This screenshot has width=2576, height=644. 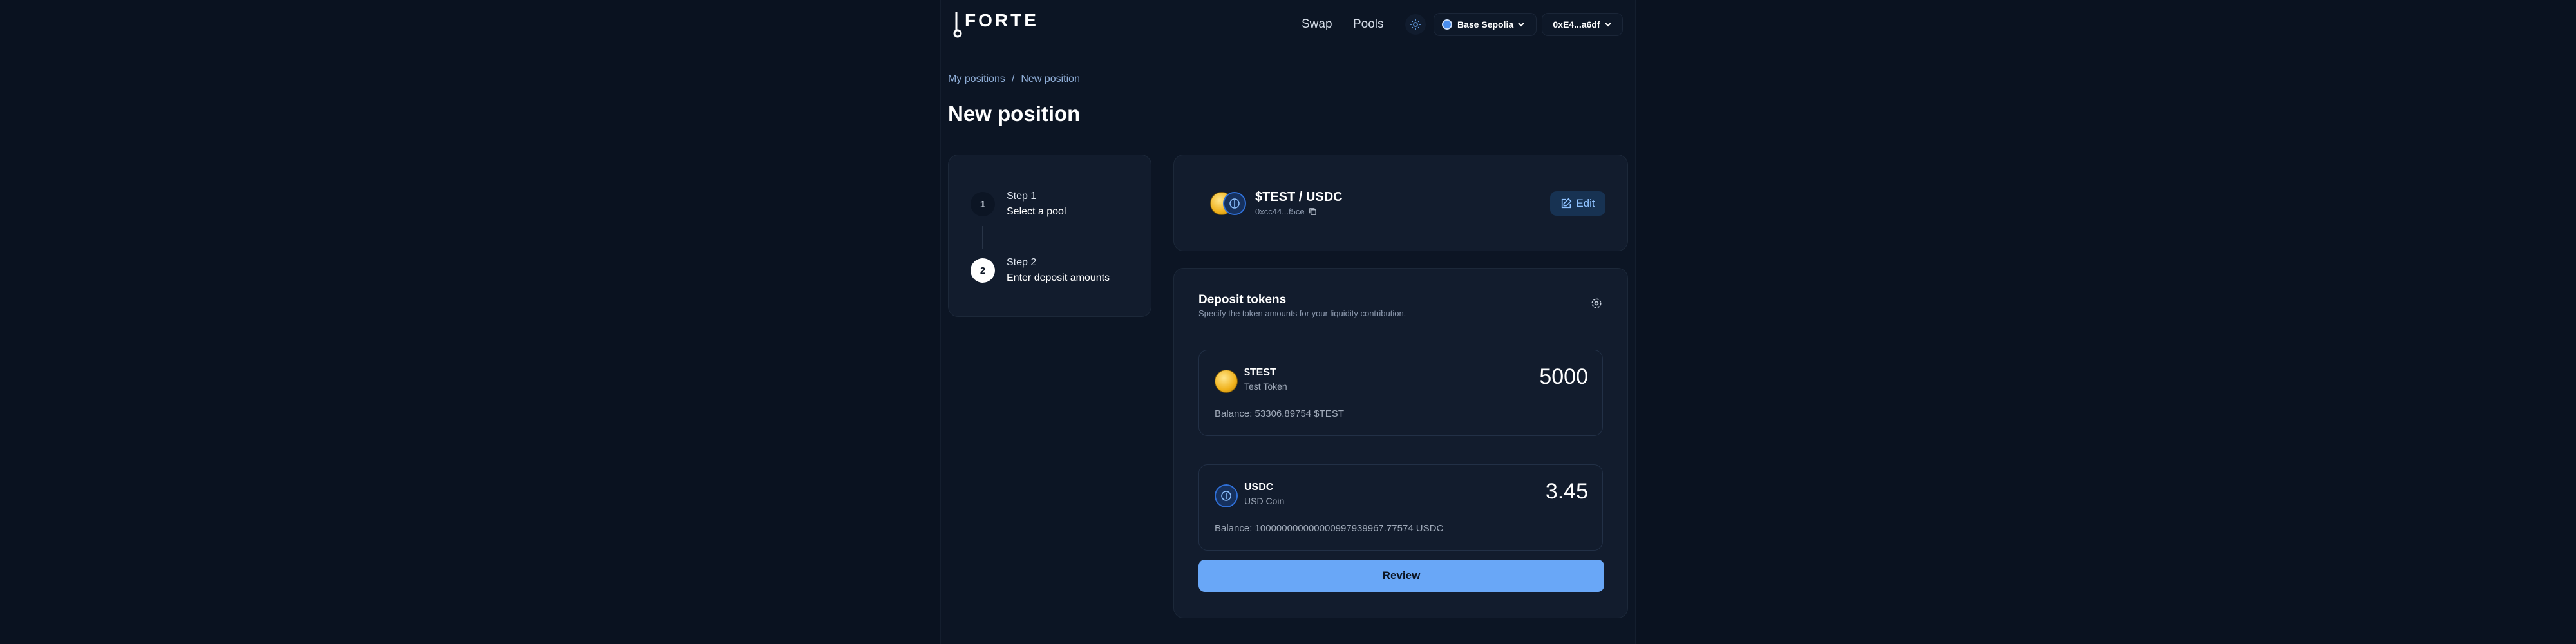 What do you see at coordinates (1059, 277) in the screenshot?
I see `step-2-description: Enter deposit amounts` at bounding box center [1059, 277].